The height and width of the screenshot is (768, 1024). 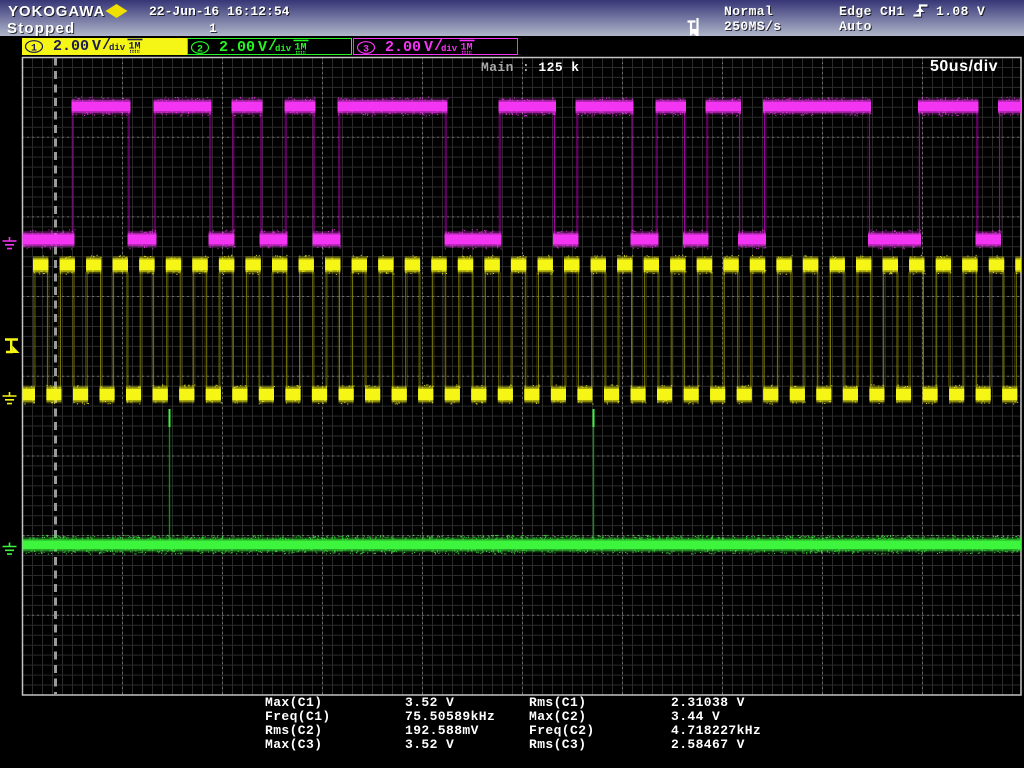 What do you see at coordinates (366, 50) in the screenshot?
I see `svg-text: 3` at bounding box center [366, 50].